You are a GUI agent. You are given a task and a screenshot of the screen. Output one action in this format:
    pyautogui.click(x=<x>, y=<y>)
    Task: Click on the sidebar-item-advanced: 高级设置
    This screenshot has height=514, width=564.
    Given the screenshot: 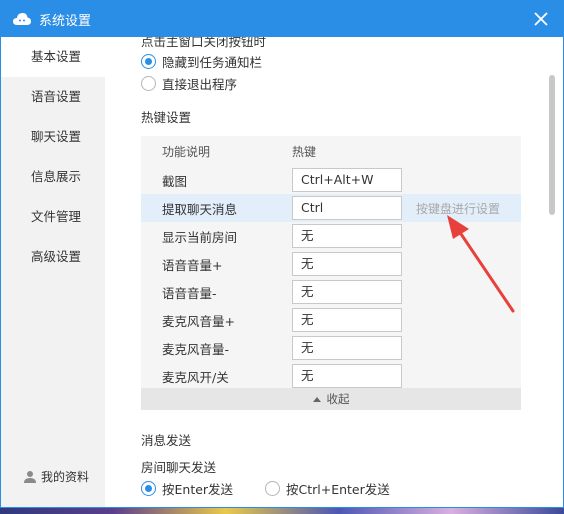 What is the action you would take?
    pyautogui.click(x=53, y=257)
    